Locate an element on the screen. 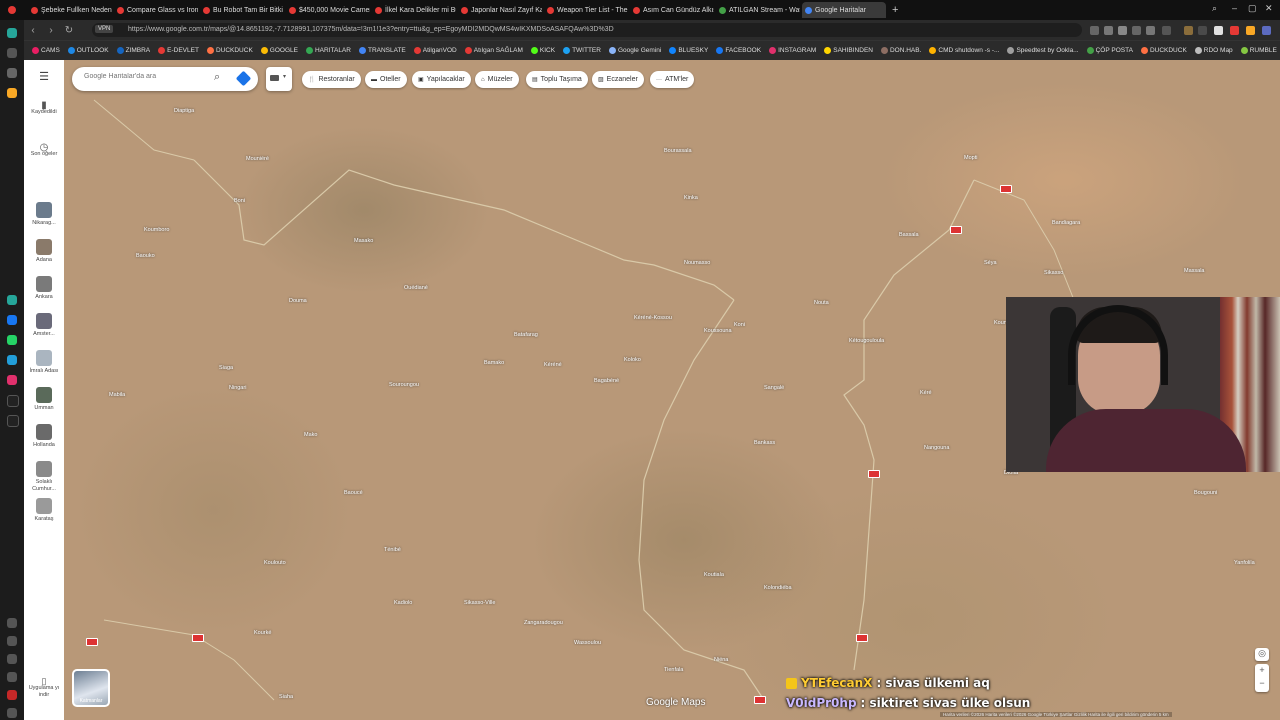 The height and width of the screenshot is (720, 1280). place-label: Ténibé is located at coordinates (392, 550).